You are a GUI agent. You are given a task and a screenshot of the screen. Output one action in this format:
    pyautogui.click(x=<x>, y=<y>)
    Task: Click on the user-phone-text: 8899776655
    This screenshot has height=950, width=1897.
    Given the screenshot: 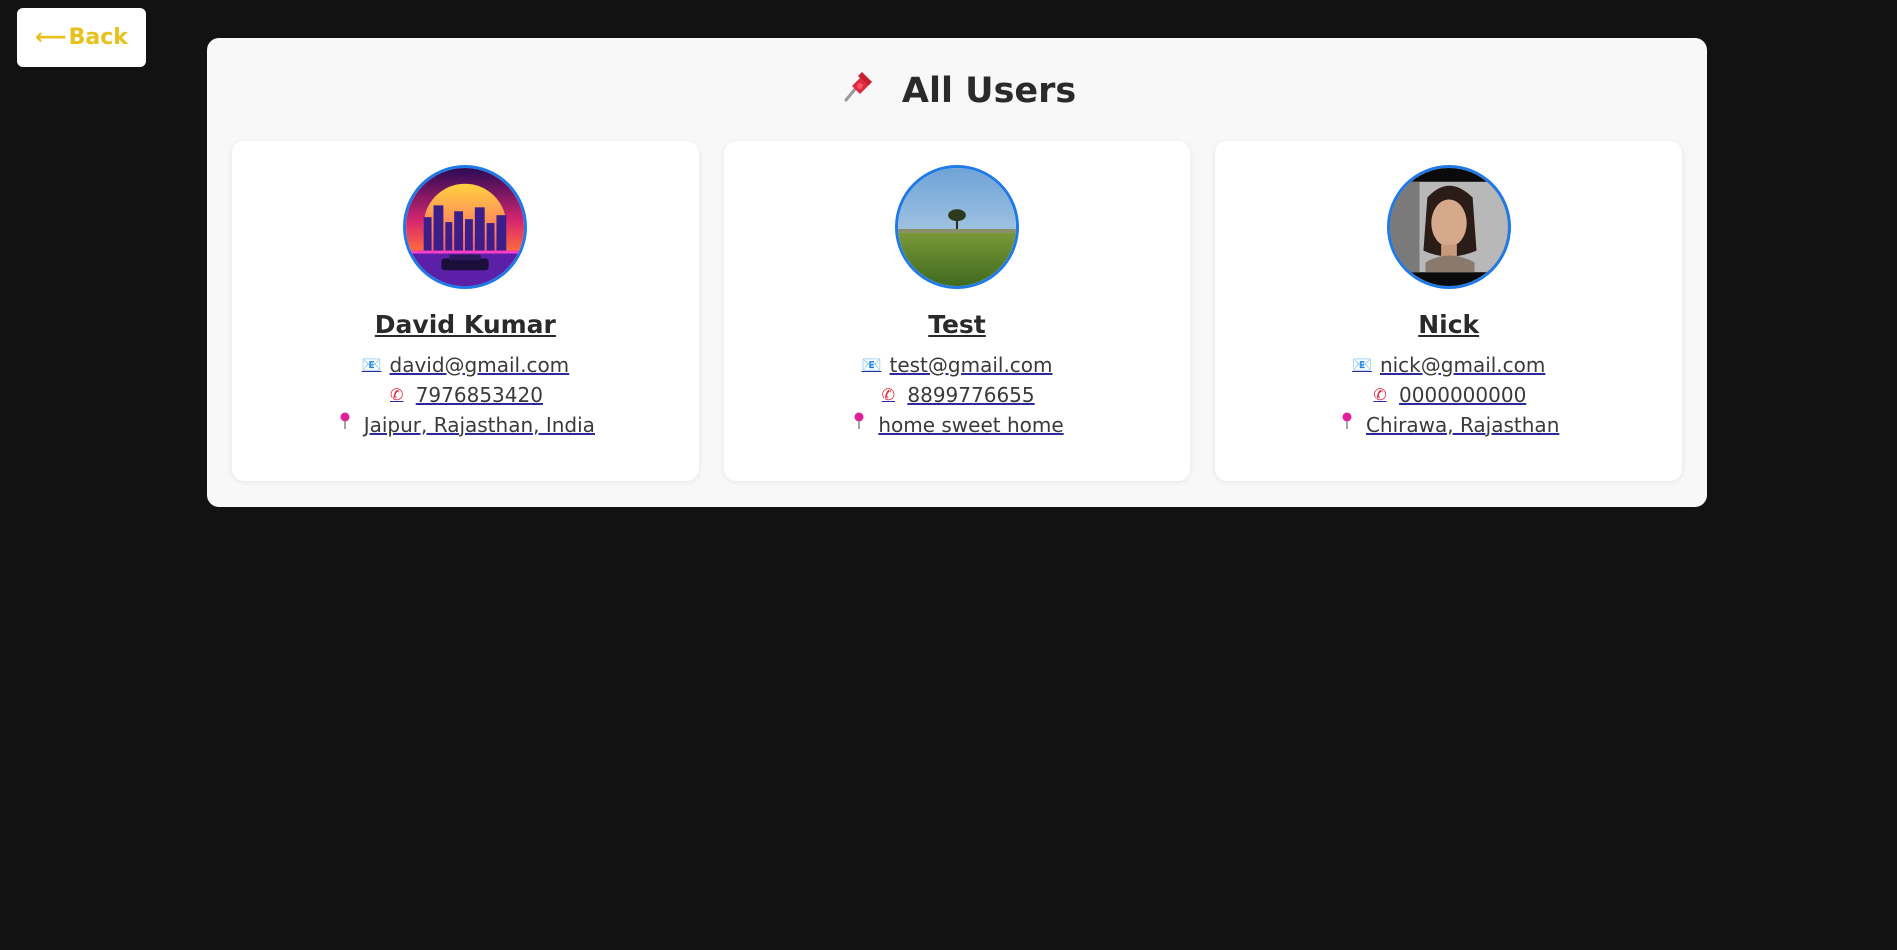 What is the action you would take?
    pyautogui.click(x=971, y=394)
    